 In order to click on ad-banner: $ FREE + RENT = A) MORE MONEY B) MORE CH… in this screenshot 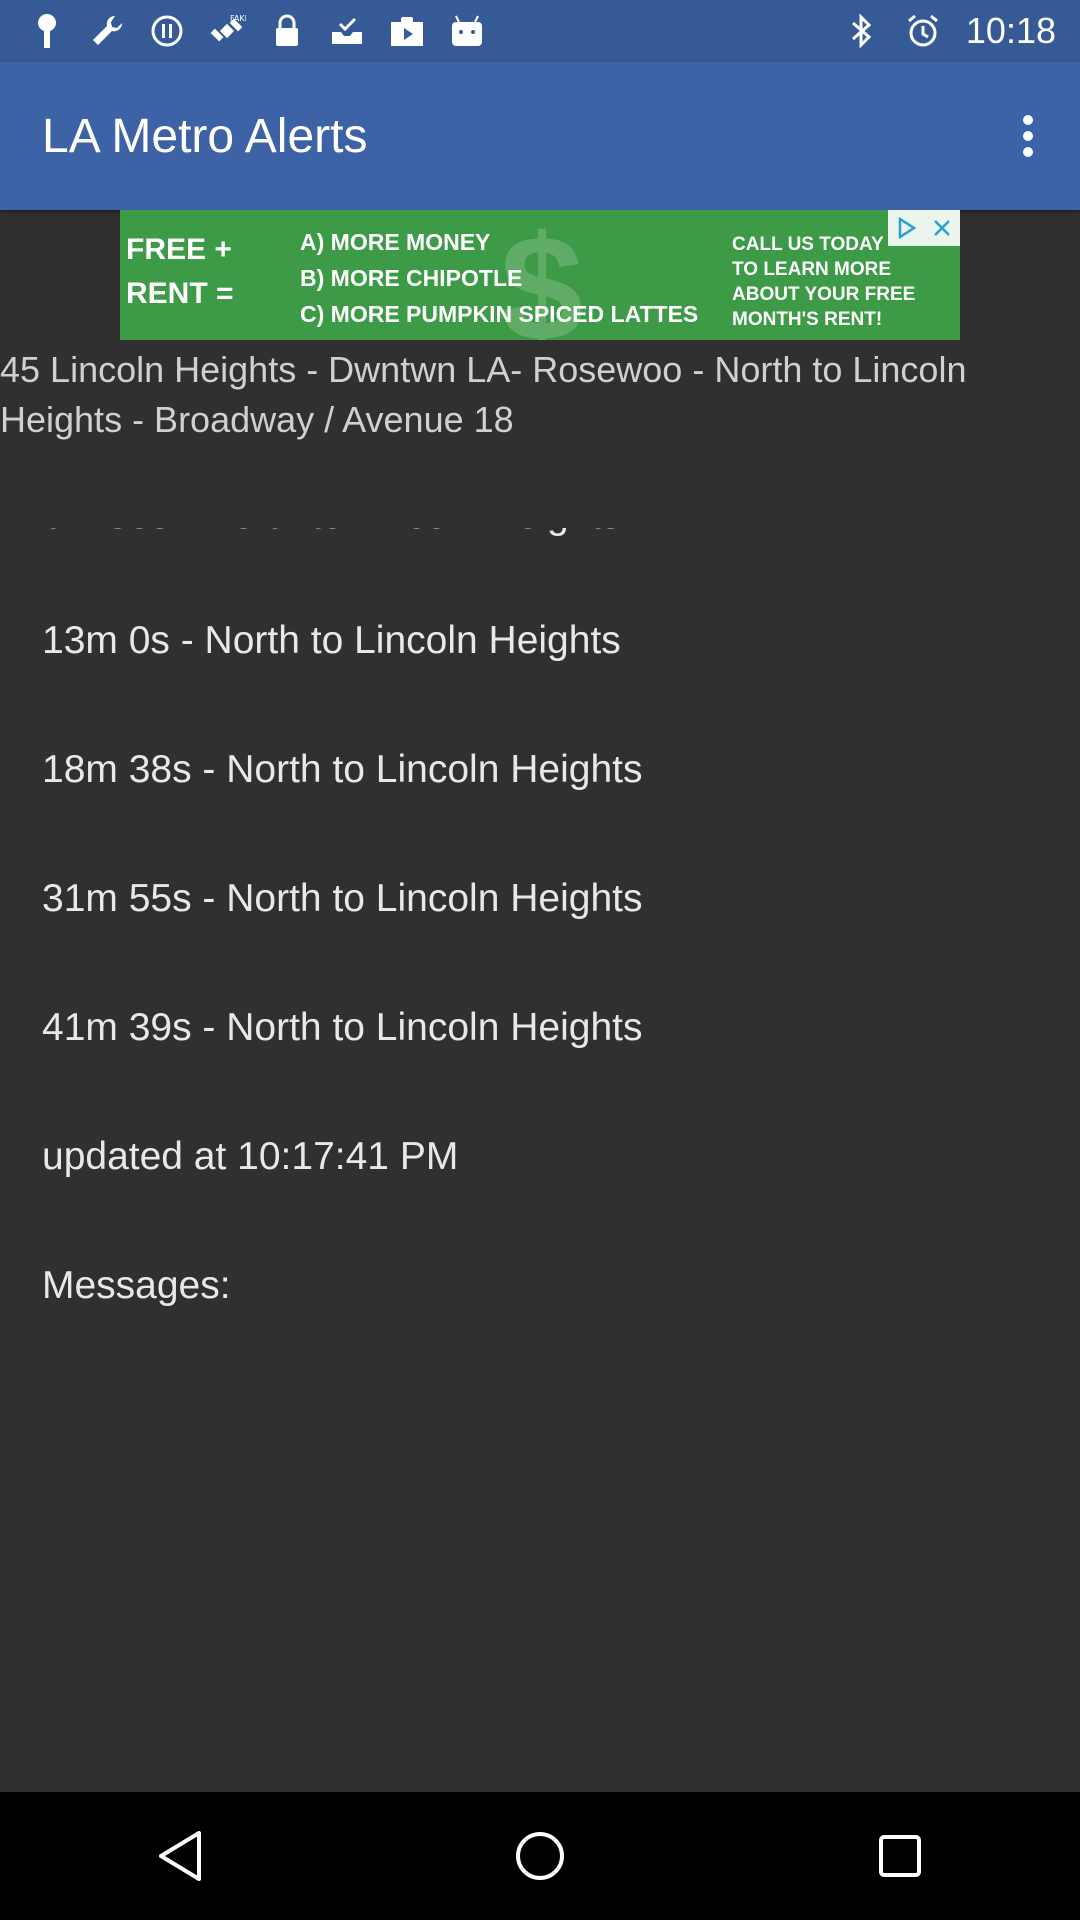, I will do `click(540, 275)`.